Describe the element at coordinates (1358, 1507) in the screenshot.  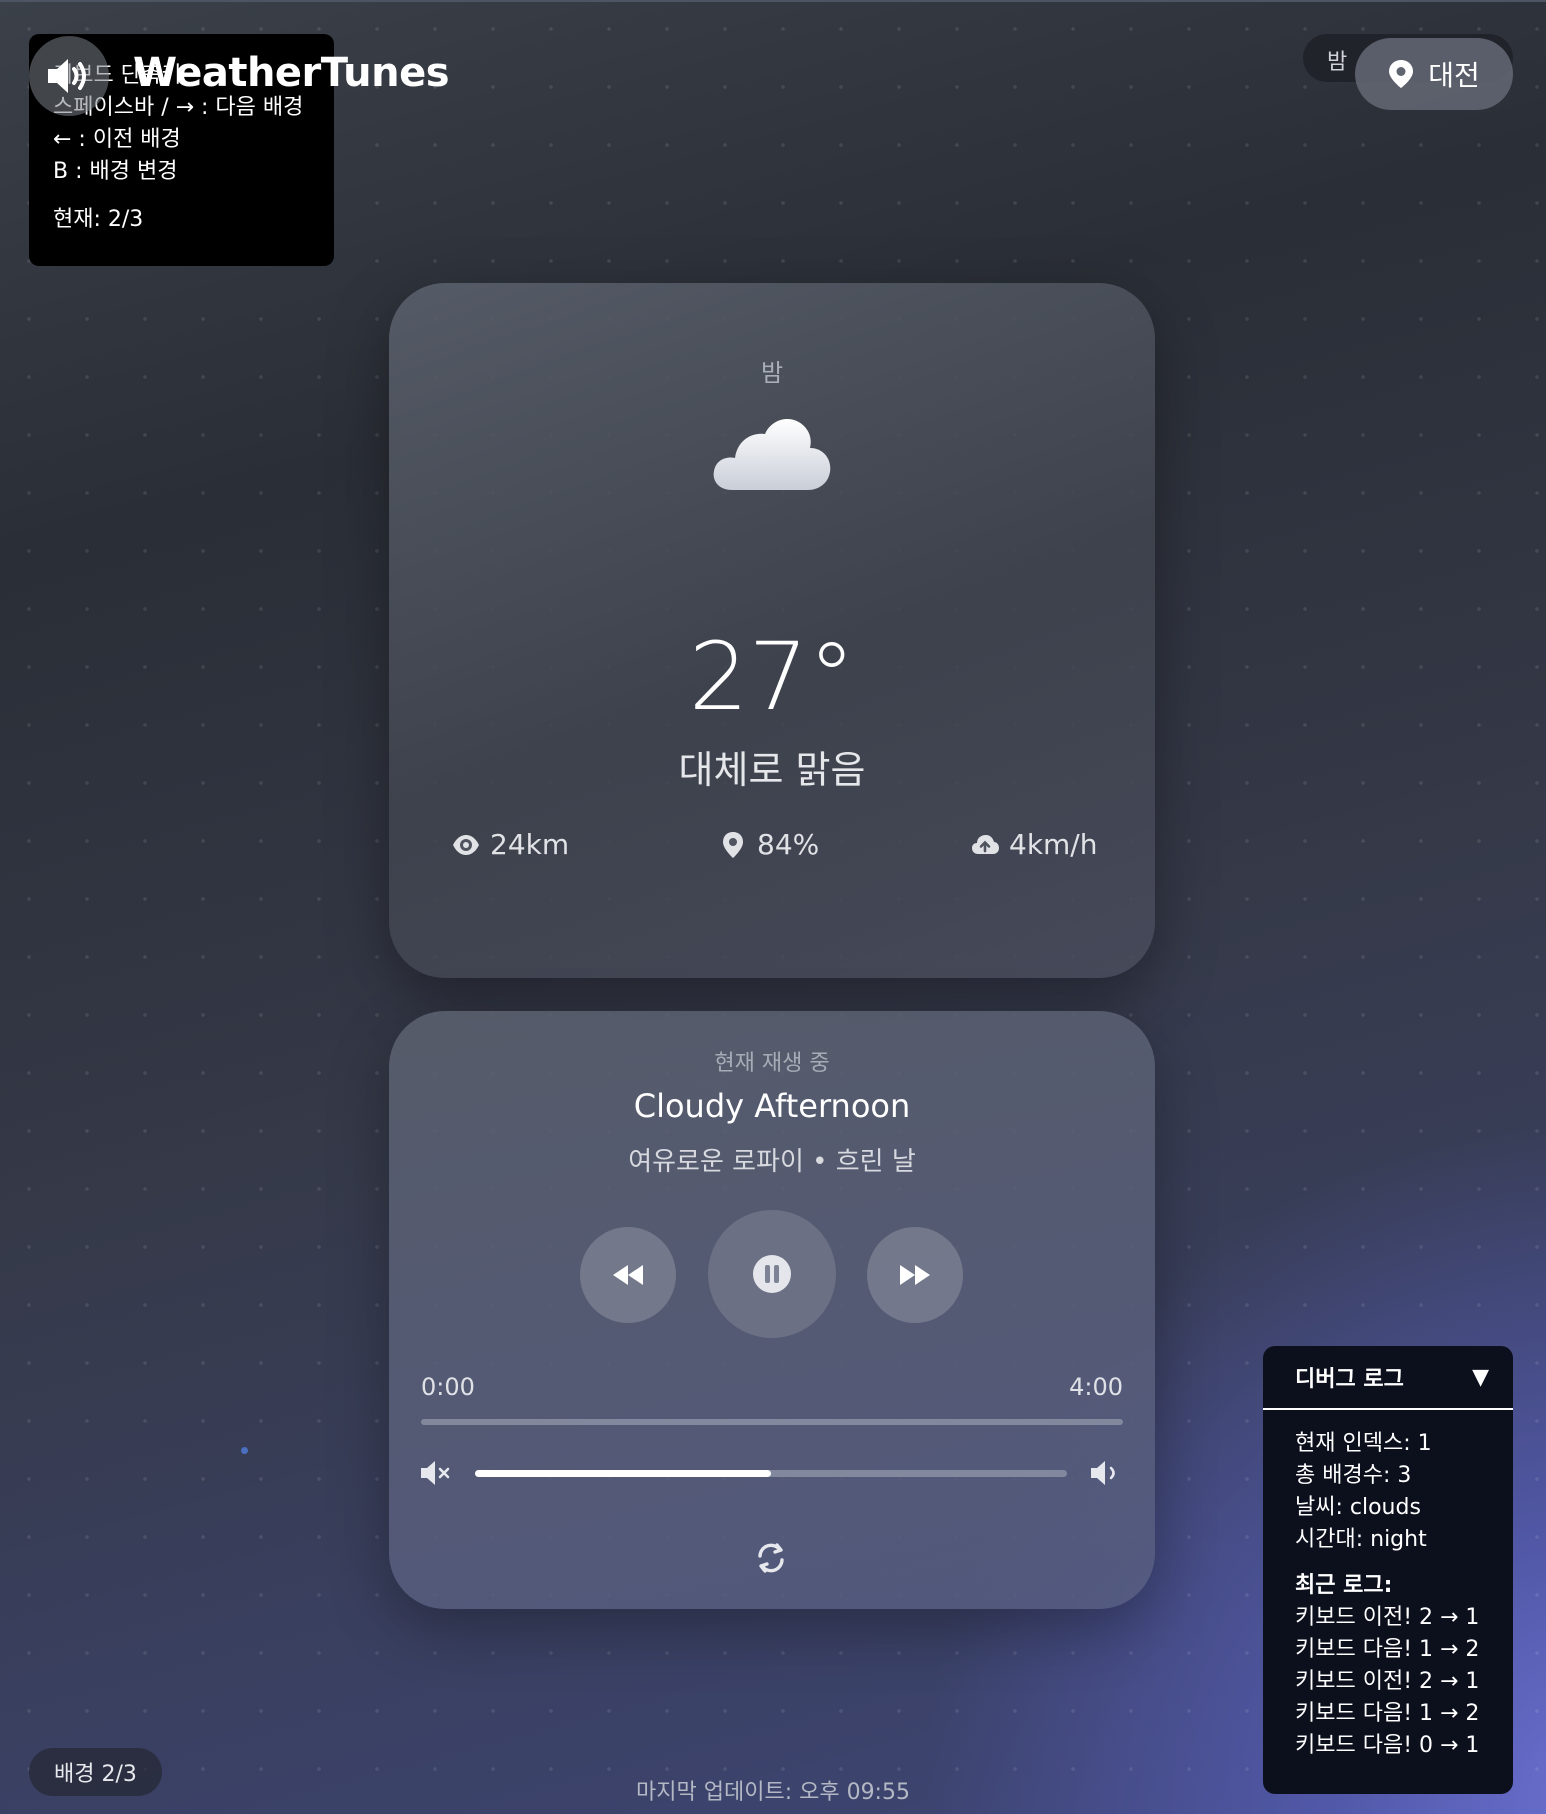
I see `debug-stat: 날씨: clouds` at that location.